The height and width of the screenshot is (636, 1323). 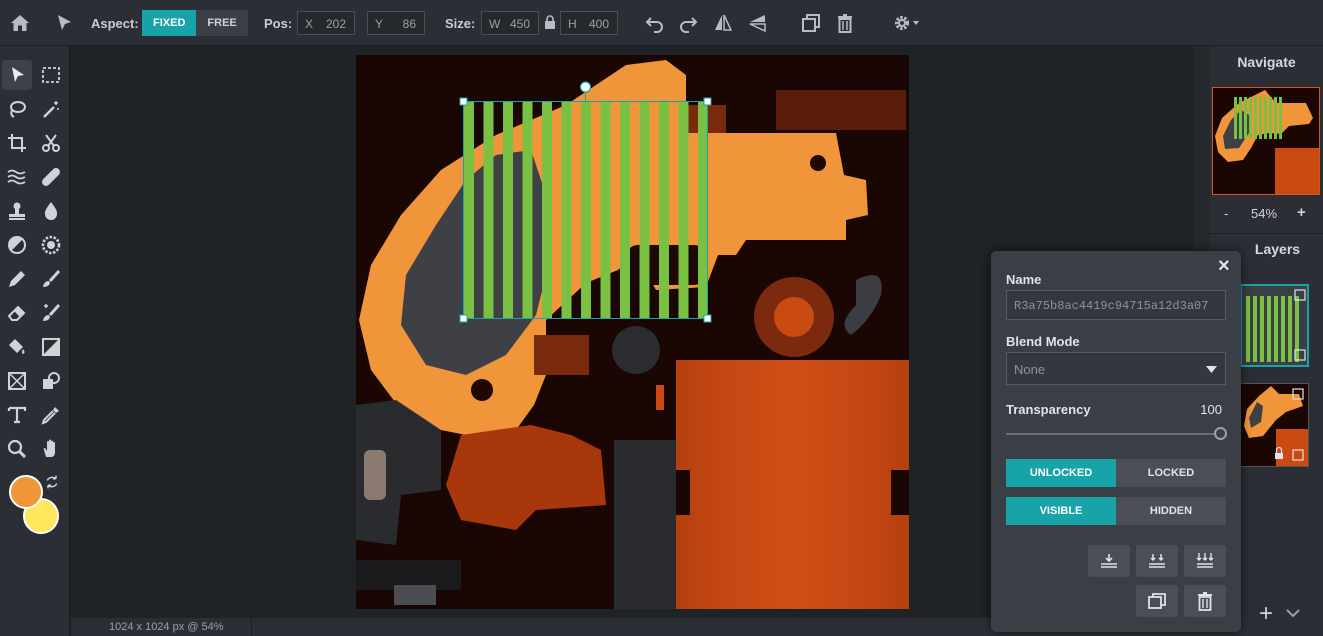 I want to click on close-button: ×, so click(x=1224, y=266).